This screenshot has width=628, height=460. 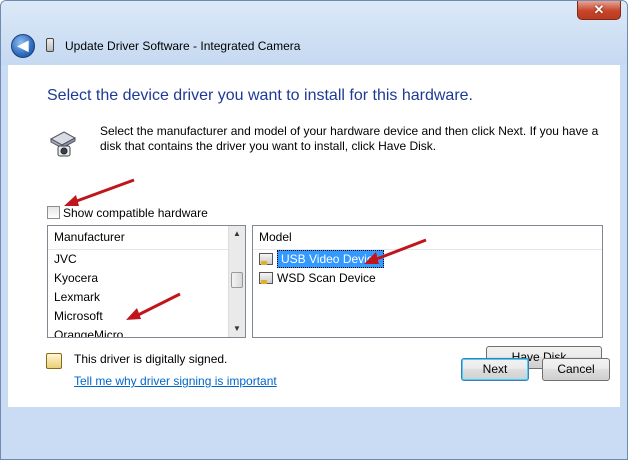 I want to click on close-button: ✕, so click(x=599, y=10).